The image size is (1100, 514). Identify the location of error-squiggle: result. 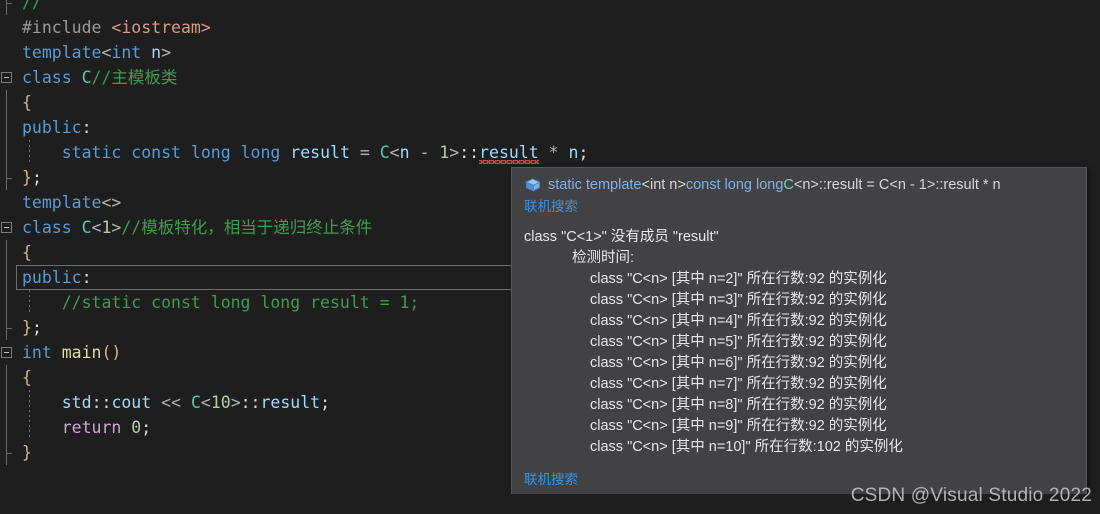
(509, 152).